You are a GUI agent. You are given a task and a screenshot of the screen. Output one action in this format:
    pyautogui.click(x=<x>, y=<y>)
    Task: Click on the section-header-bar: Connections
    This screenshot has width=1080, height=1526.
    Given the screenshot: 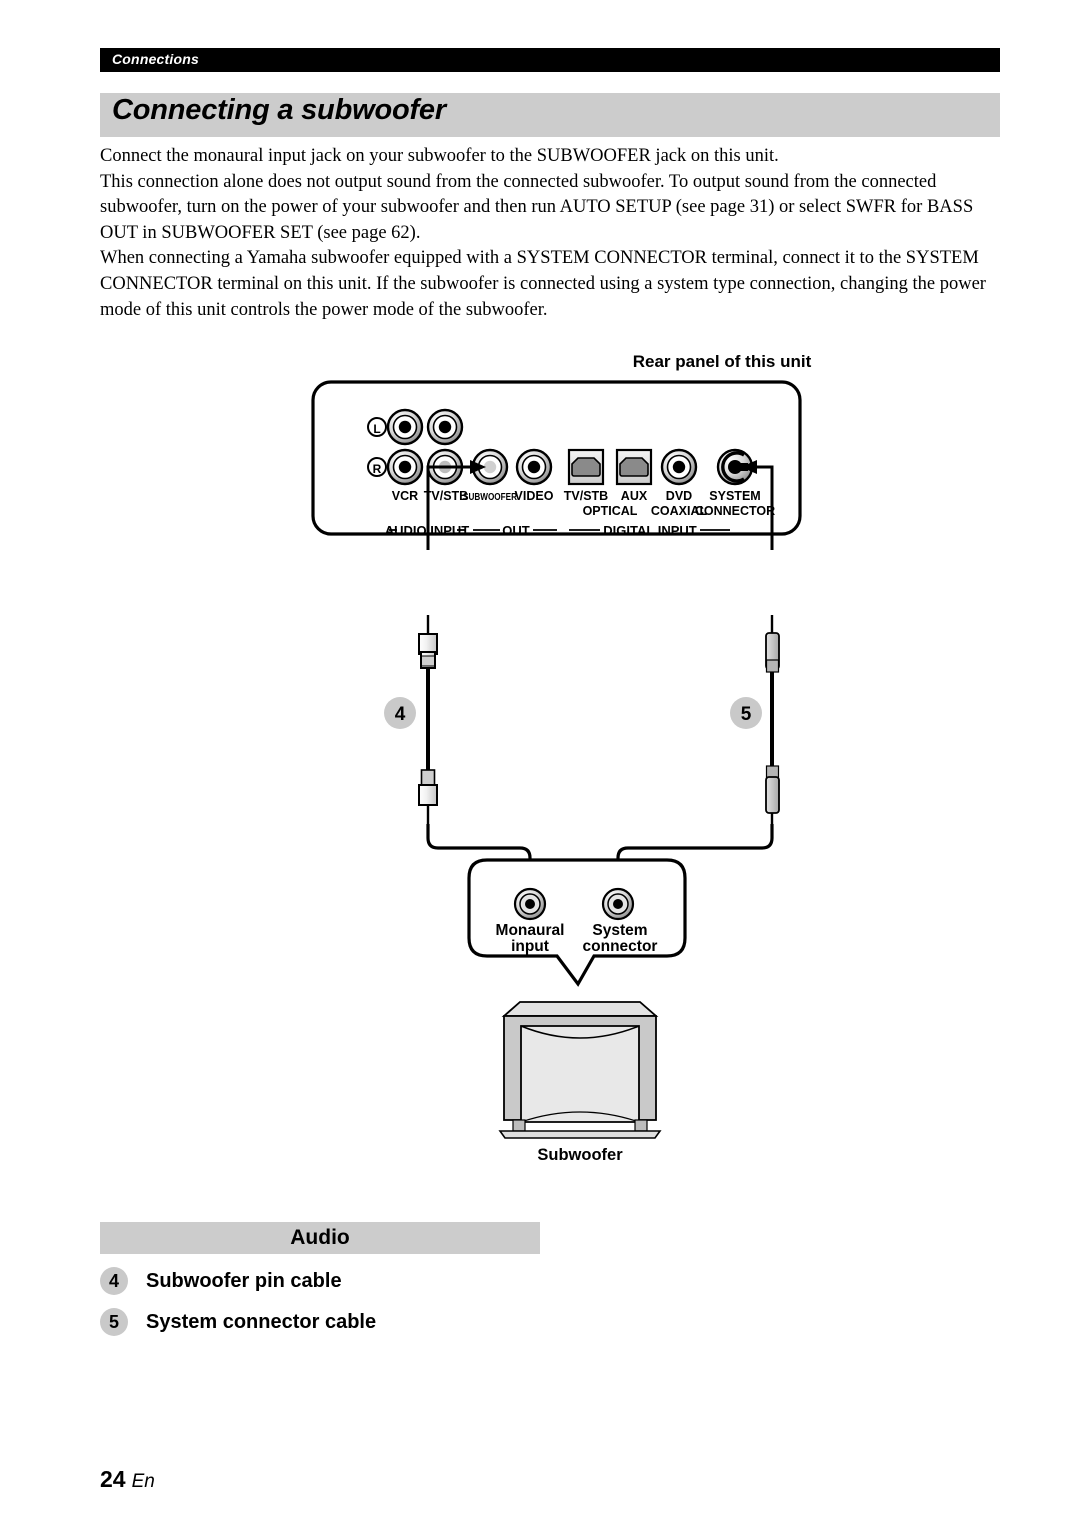 What is the action you would take?
    pyautogui.click(x=550, y=60)
    